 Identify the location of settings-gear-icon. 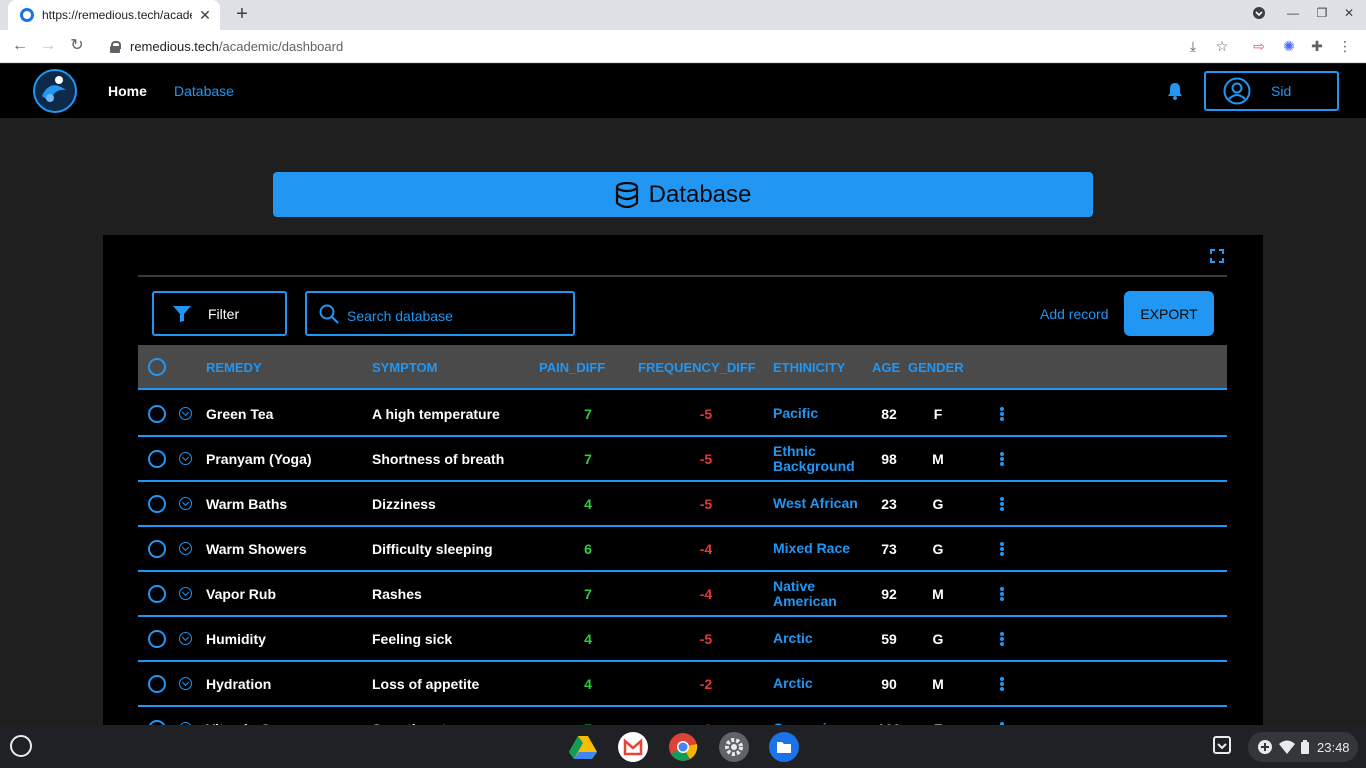
(734, 747).